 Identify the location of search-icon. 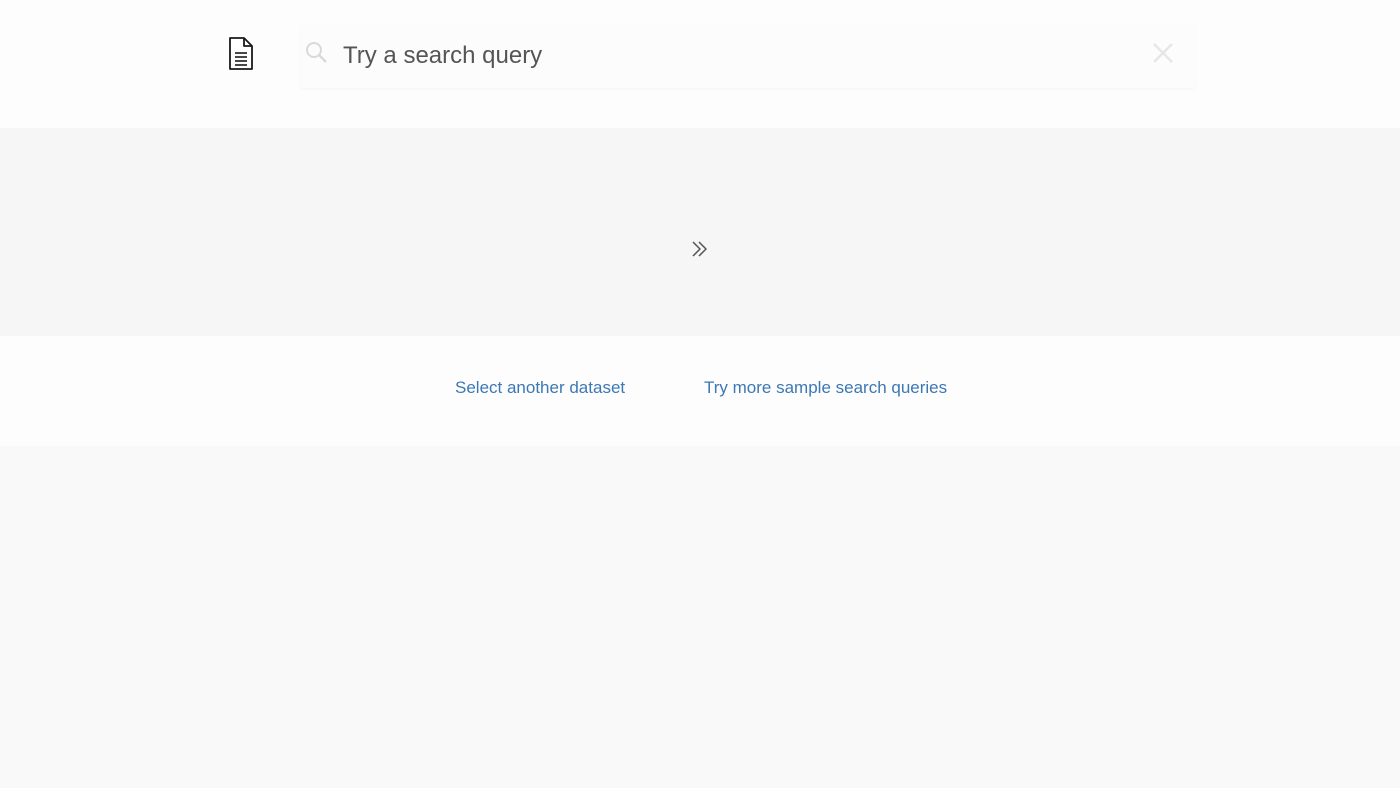
(316, 52).